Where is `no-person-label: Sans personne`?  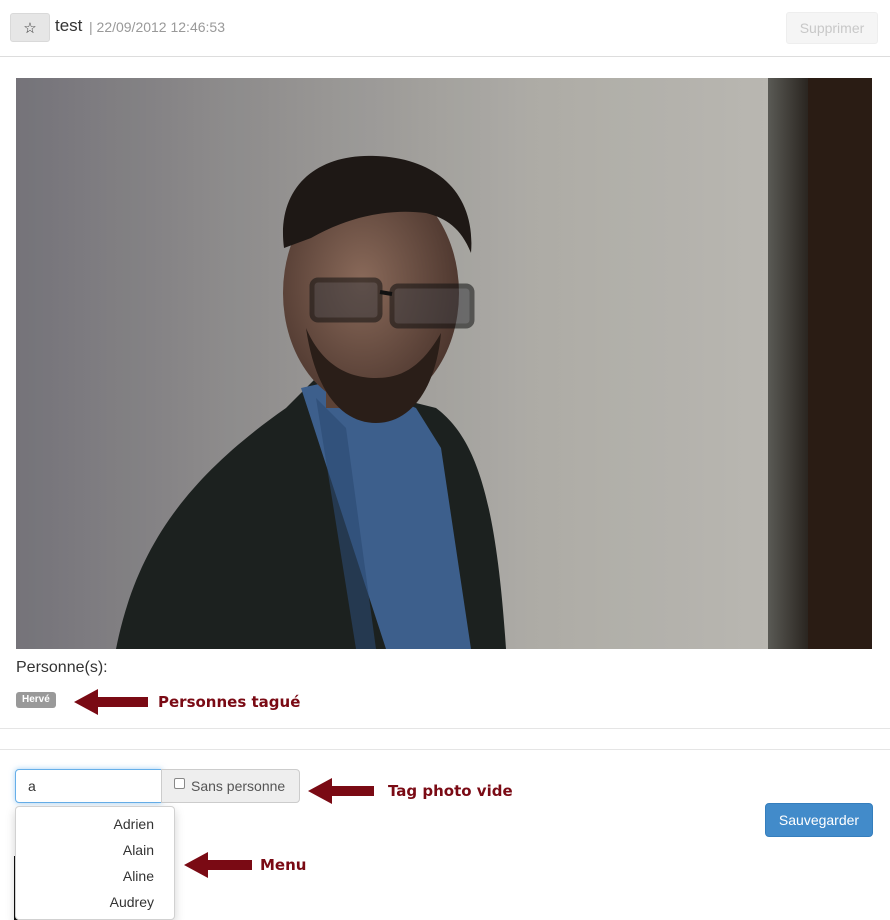 no-person-label: Sans personne is located at coordinates (238, 786).